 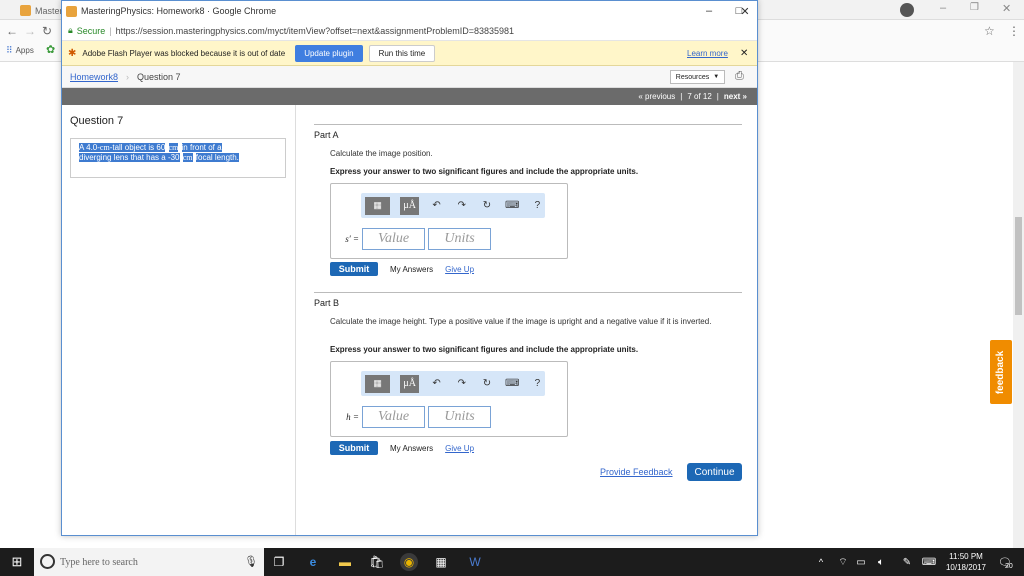 What do you see at coordinates (449, 221) in the screenshot?
I see `part-a-answer-editor: ▦ μÅ ↶ ↷ ↻ ⌨ ? s′ = Value Units` at bounding box center [449, 221].